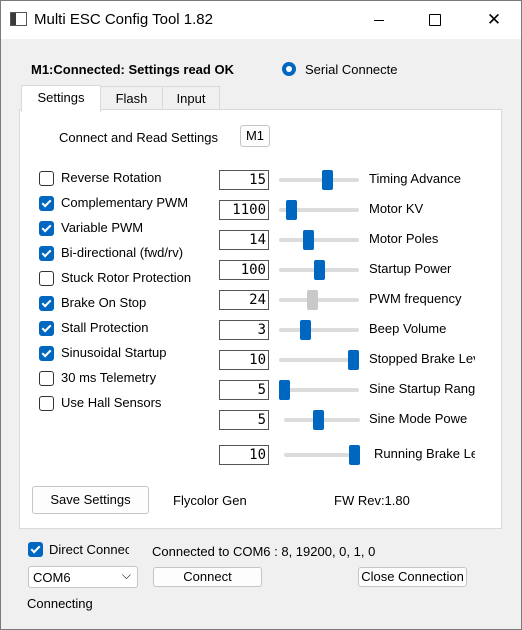 The image size is (522, 630). I want to click on connection-status: M1:Connected: Settings read OK, so click(132, 69).